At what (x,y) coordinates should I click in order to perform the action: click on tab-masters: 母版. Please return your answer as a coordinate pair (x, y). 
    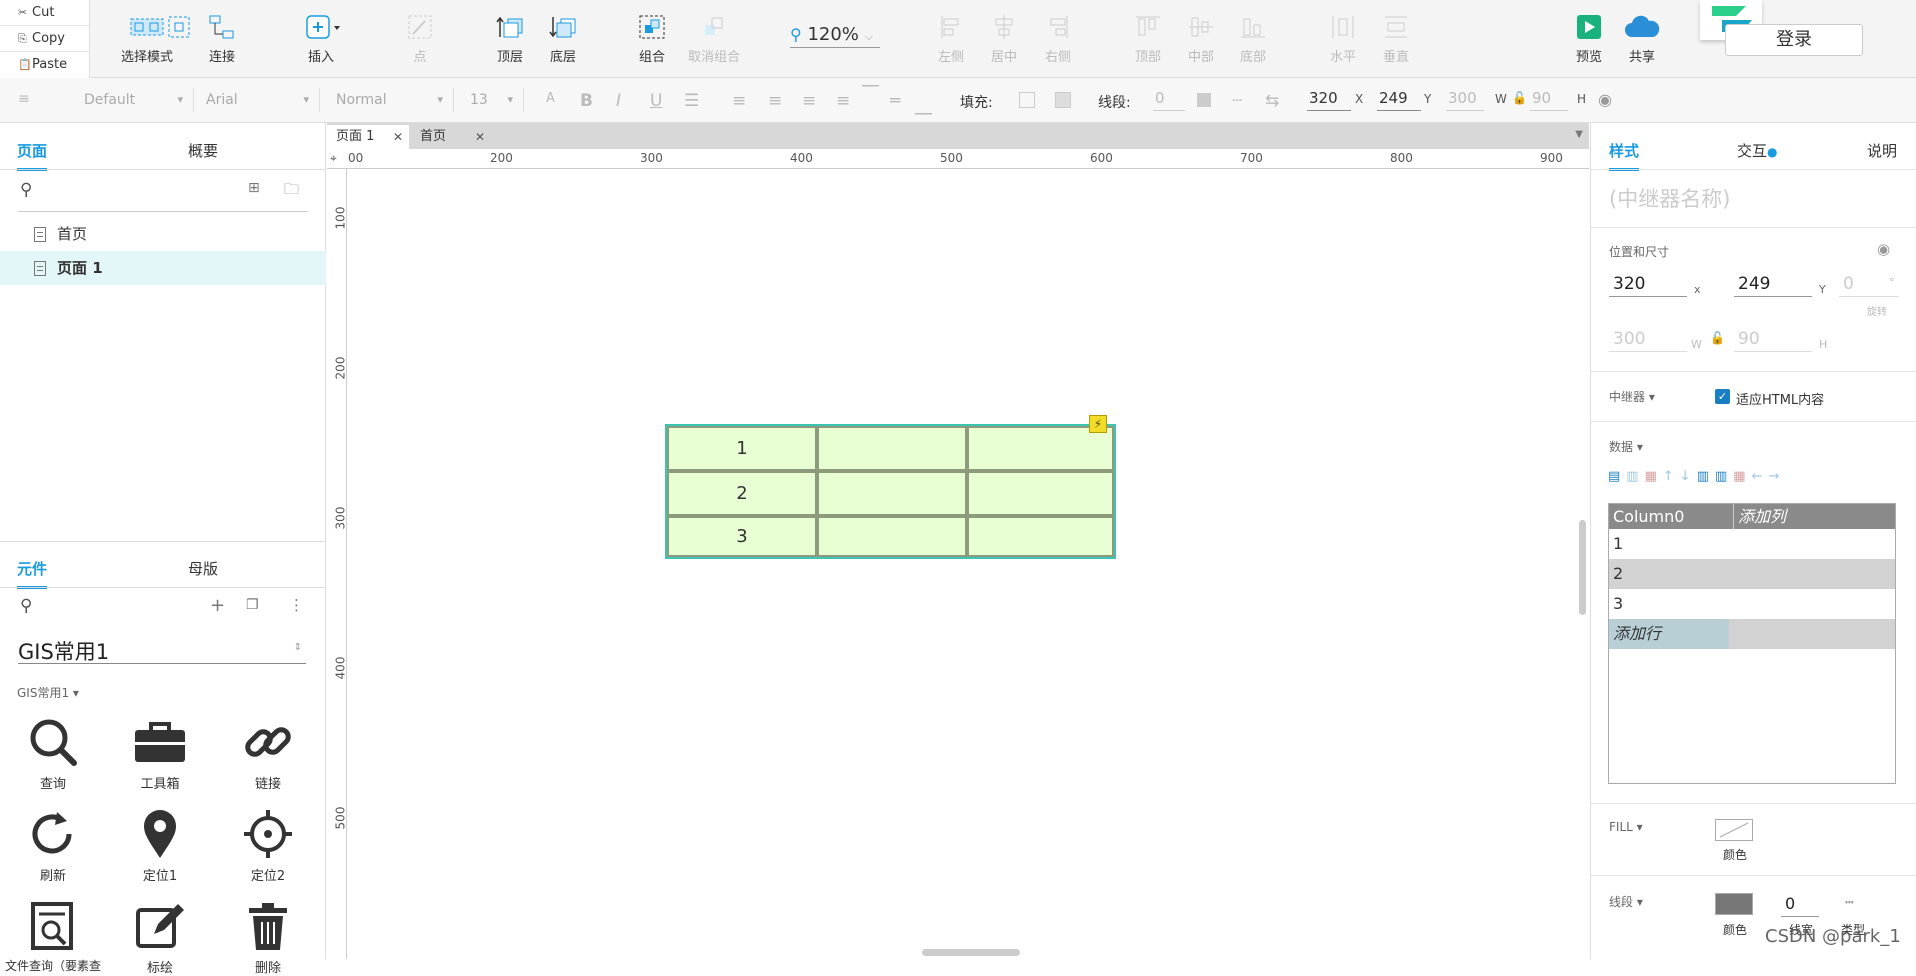
    Looking at the image, I should click on (203, 568).